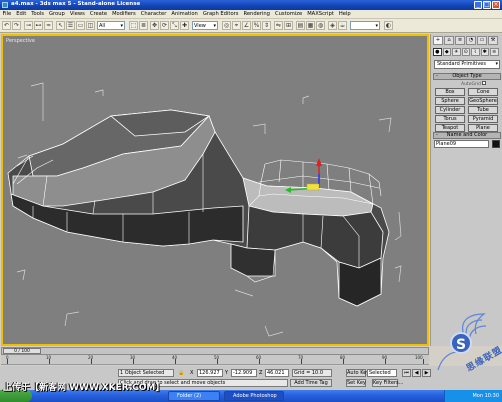  I want to click on x-coordinate-field: 126.927, so click(210, 373).